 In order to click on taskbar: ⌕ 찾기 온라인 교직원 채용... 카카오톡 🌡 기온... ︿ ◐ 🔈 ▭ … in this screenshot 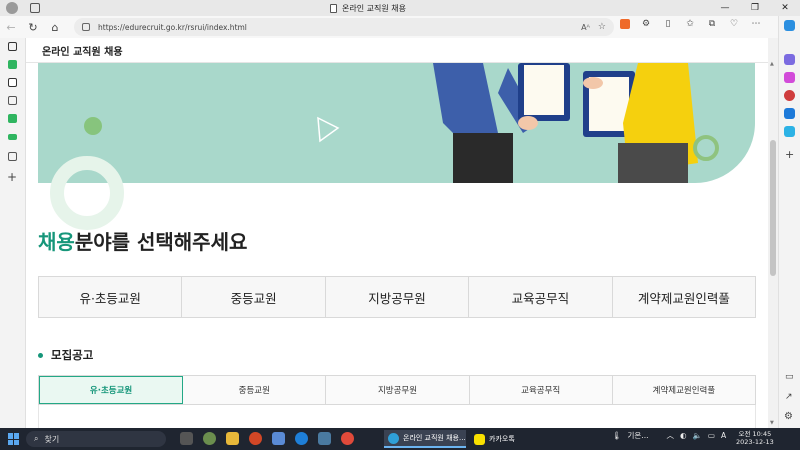, I will do `click(400, 439)`.